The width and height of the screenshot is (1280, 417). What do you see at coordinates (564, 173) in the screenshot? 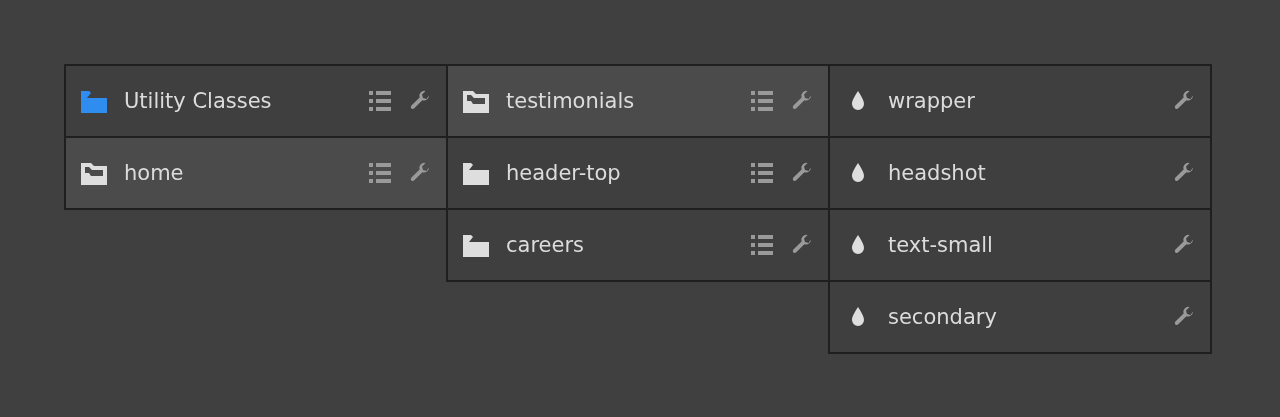
I see `item-label: header-top` at bounding box center [564, 173].